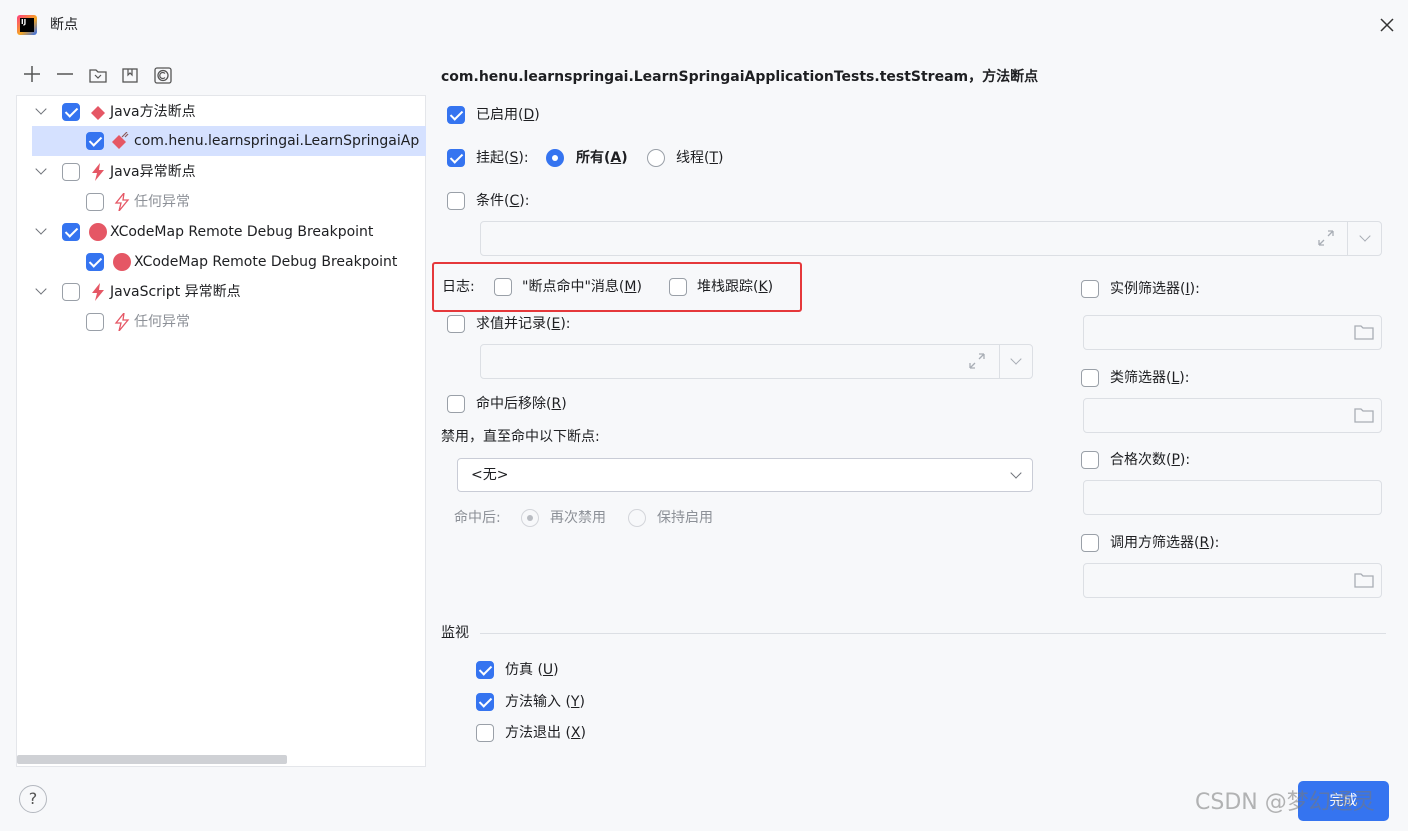 The height and width of the screenshot is (831, 1408). I want to click on remove-once-hit-checkbox, so click(456, 404).